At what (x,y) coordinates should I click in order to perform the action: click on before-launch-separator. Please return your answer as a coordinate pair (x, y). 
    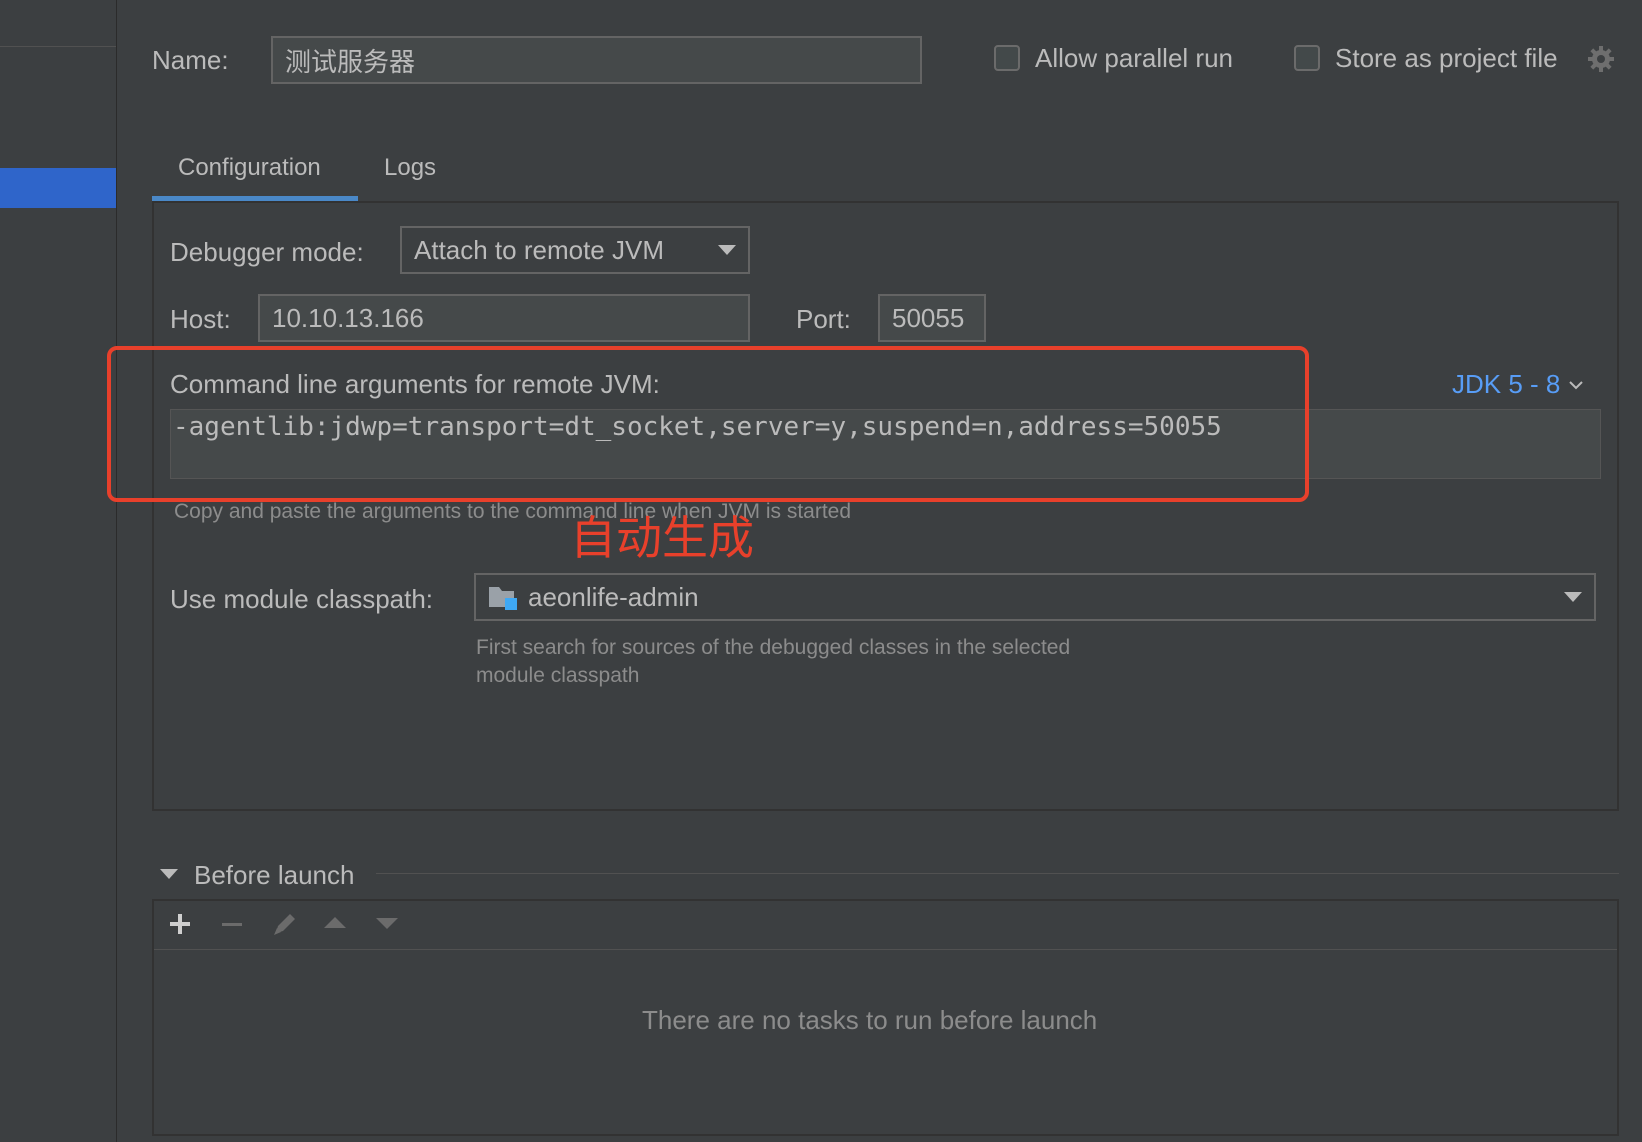
    Looking at the image, I should click on (997, 873).